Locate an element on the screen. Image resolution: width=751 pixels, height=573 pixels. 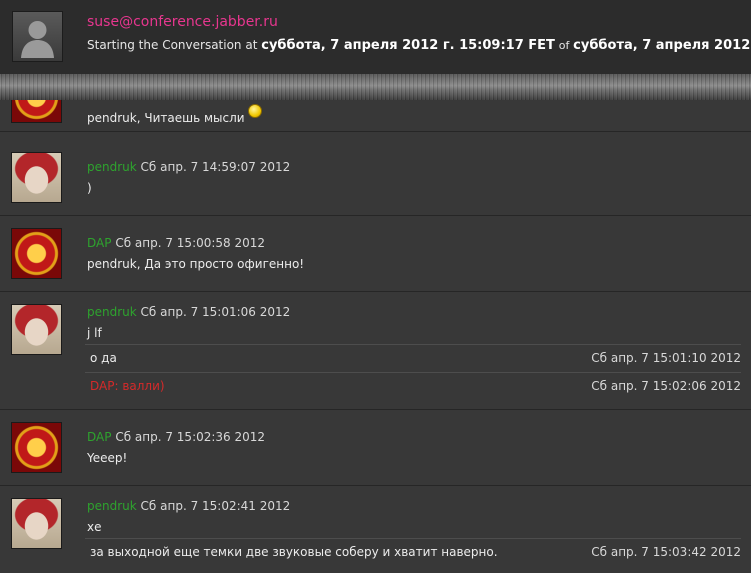
smiley-icon is located at coordinates (254, 111).